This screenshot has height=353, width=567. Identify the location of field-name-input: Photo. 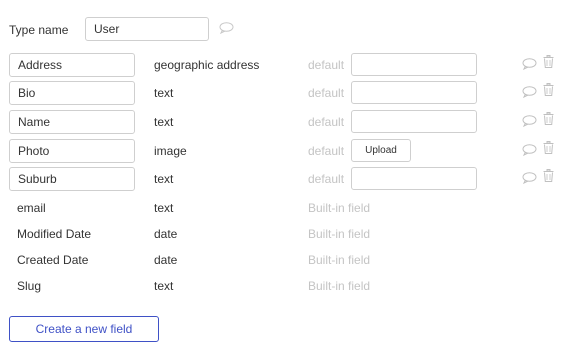
(72, 151).